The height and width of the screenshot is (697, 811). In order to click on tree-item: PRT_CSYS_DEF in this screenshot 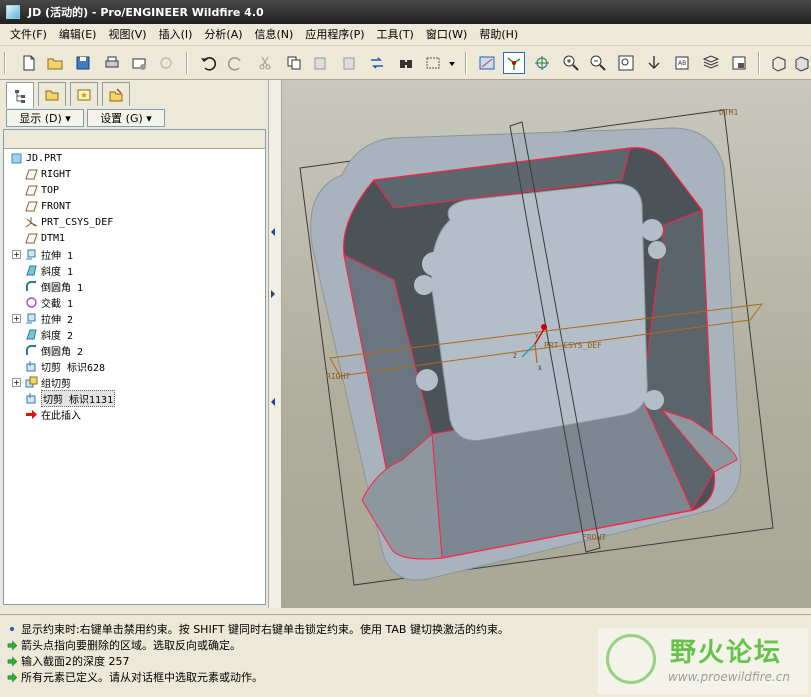, I will do `click(68, 222)`.